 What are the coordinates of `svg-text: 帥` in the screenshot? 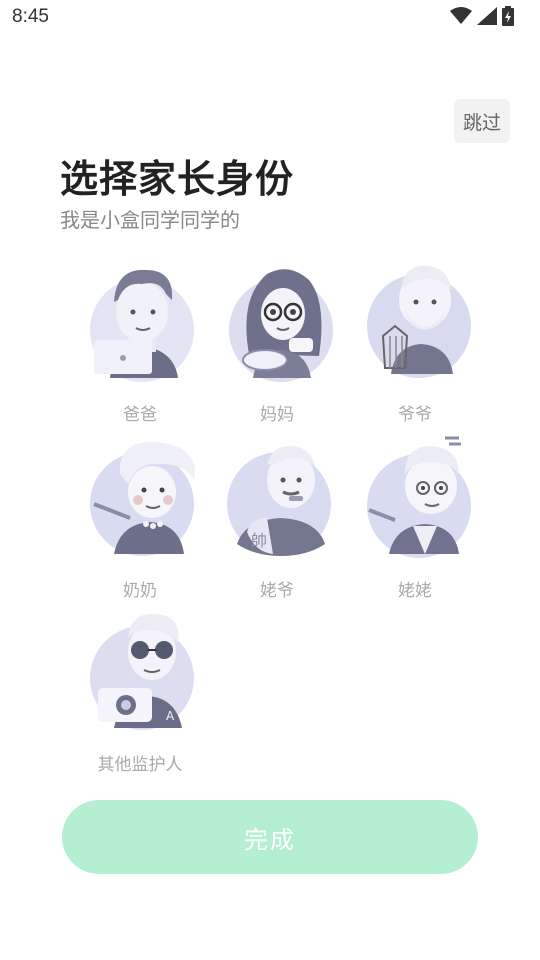 It's located at (259, 540).